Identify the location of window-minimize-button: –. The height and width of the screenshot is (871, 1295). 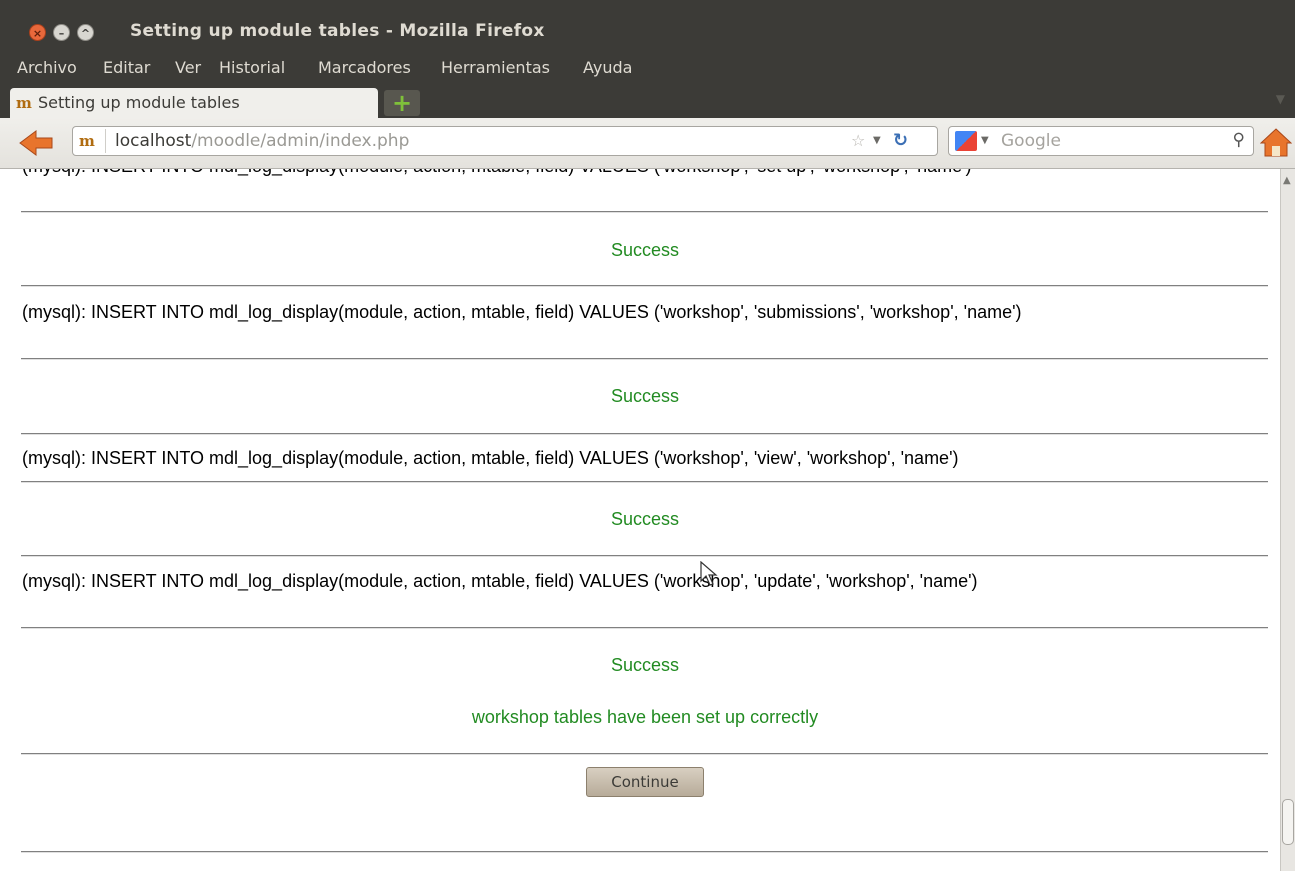
(61, 32).